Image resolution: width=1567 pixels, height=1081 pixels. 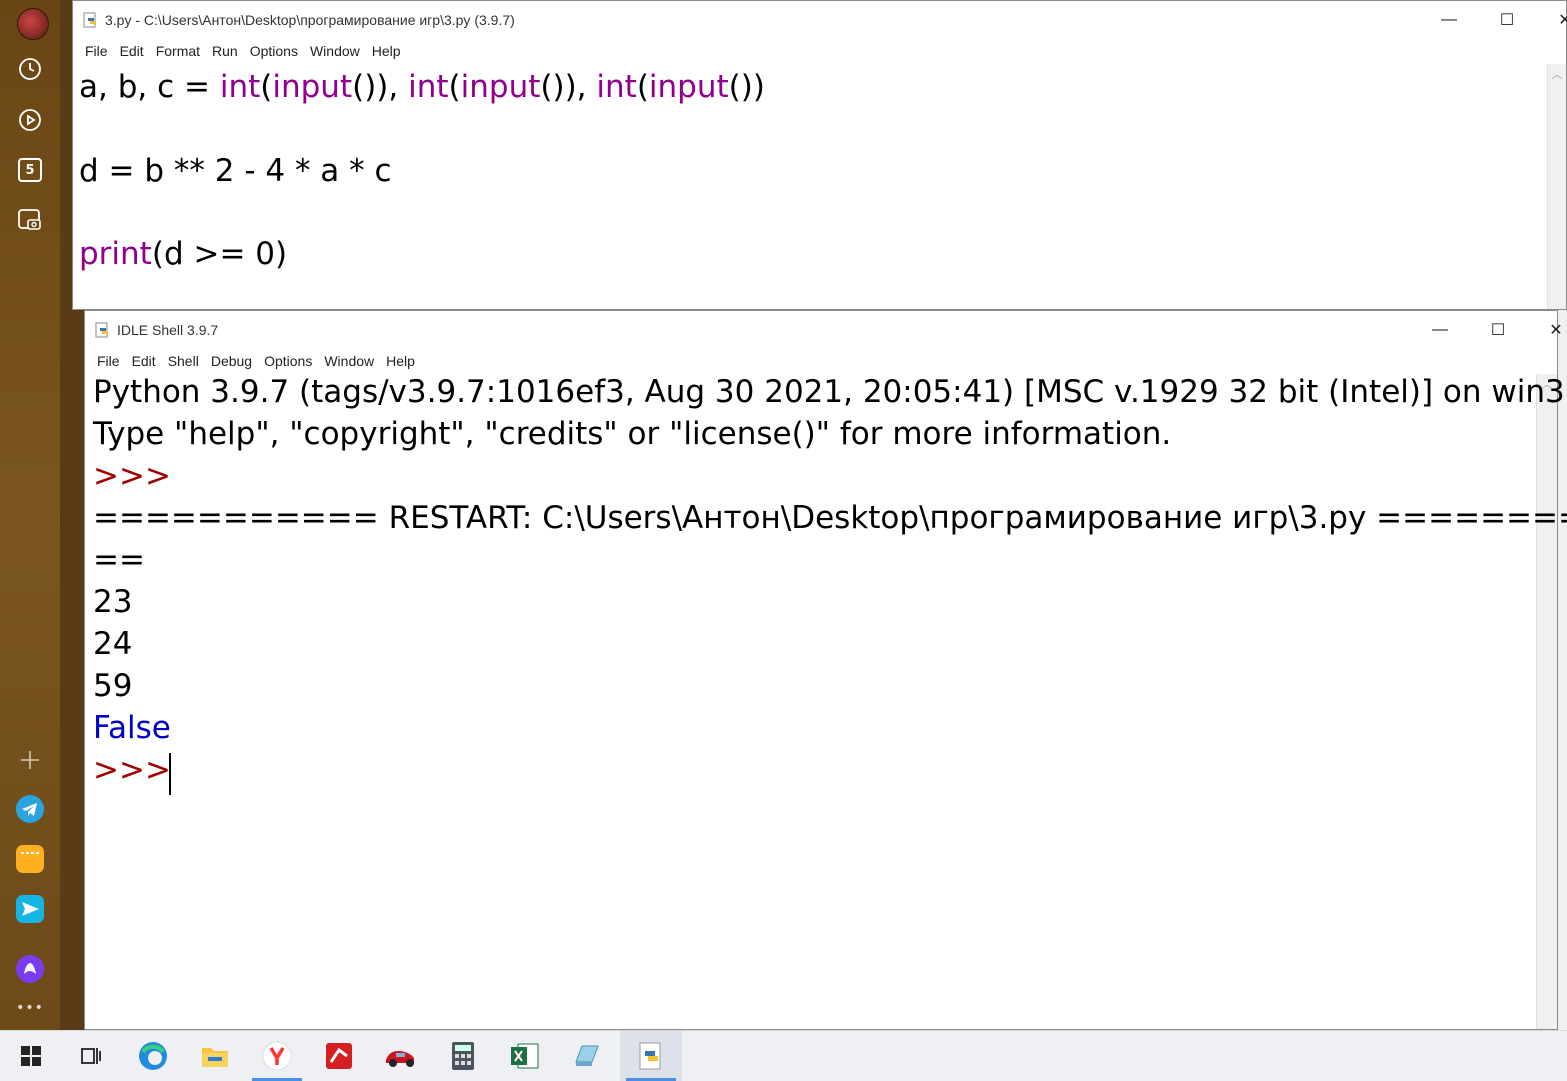 What do you see at coordinates (651, 1056) in the screenshot?
I see `python-idle-icon` at bounding box center [651, 1056].